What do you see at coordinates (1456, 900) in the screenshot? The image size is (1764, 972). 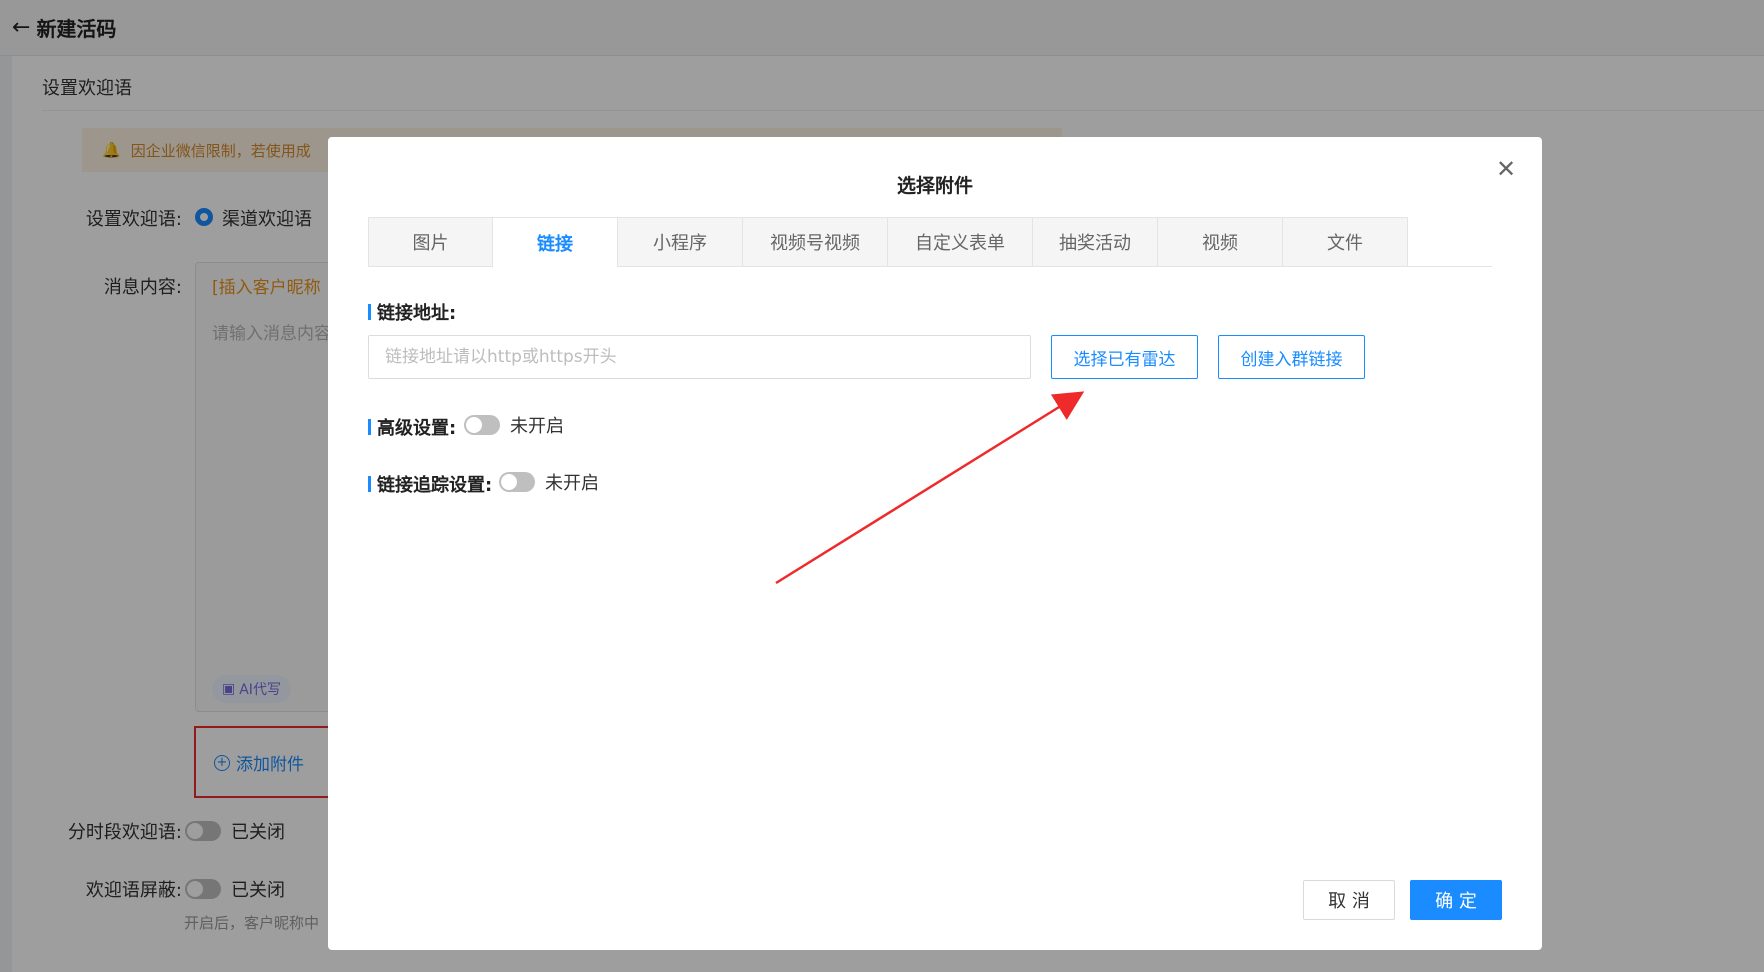 I see `ok-button: 确 定` at bounding box center [1456, 900].